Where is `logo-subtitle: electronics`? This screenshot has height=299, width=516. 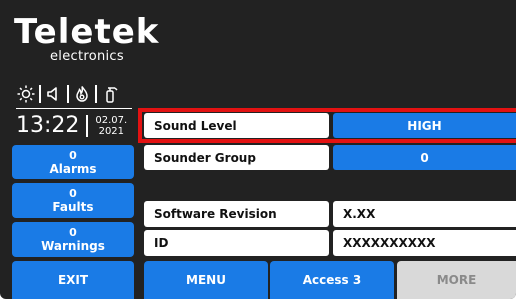
logo-subtitle: electronics is located at coordinates (87, 56).